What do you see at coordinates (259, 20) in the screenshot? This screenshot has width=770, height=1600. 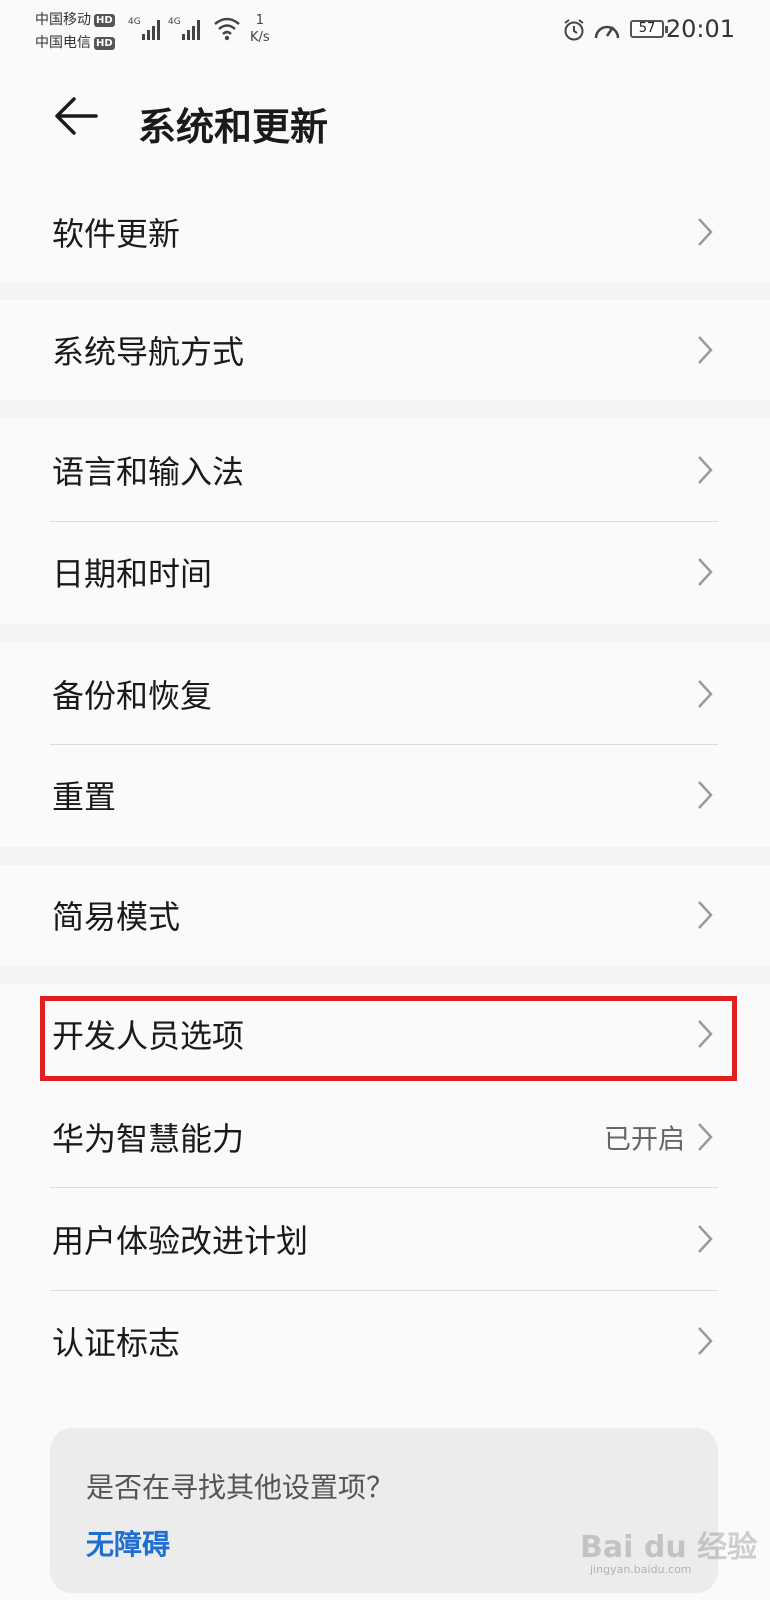 I see `net-speed-value: 1` at bounding box center [259, 20].